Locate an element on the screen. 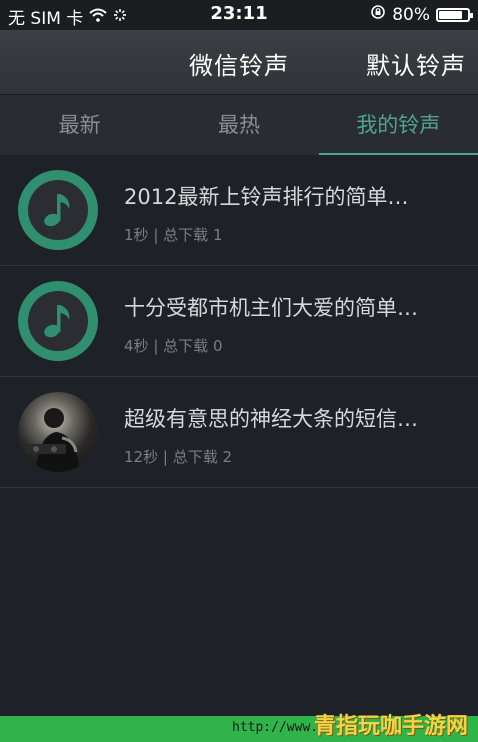 The height and width of the screenshot is (742, 478). ringtone-duration: 12秒 is located at coordinates (141, 457).